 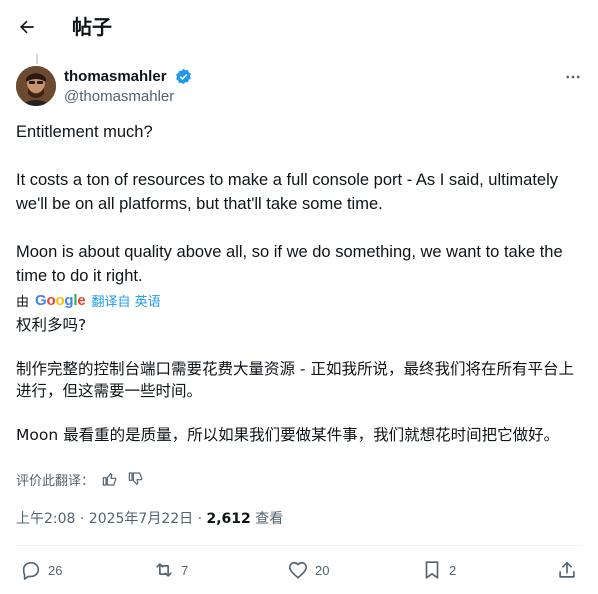 What do you see at coordinates (37, 59) in the screenshot?
I see `thread-connector` at bounding box center [37, 59].